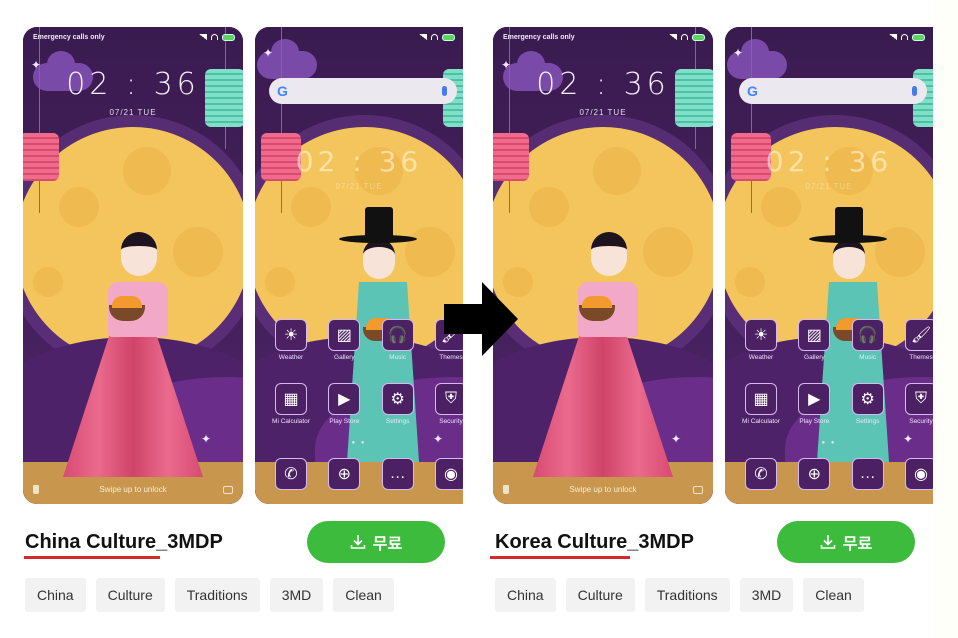 This screenshot has width=958, height=638. Describe the element at coordinates (344, 357) in the screenshot. I see `app-label: Gallery` at that location.